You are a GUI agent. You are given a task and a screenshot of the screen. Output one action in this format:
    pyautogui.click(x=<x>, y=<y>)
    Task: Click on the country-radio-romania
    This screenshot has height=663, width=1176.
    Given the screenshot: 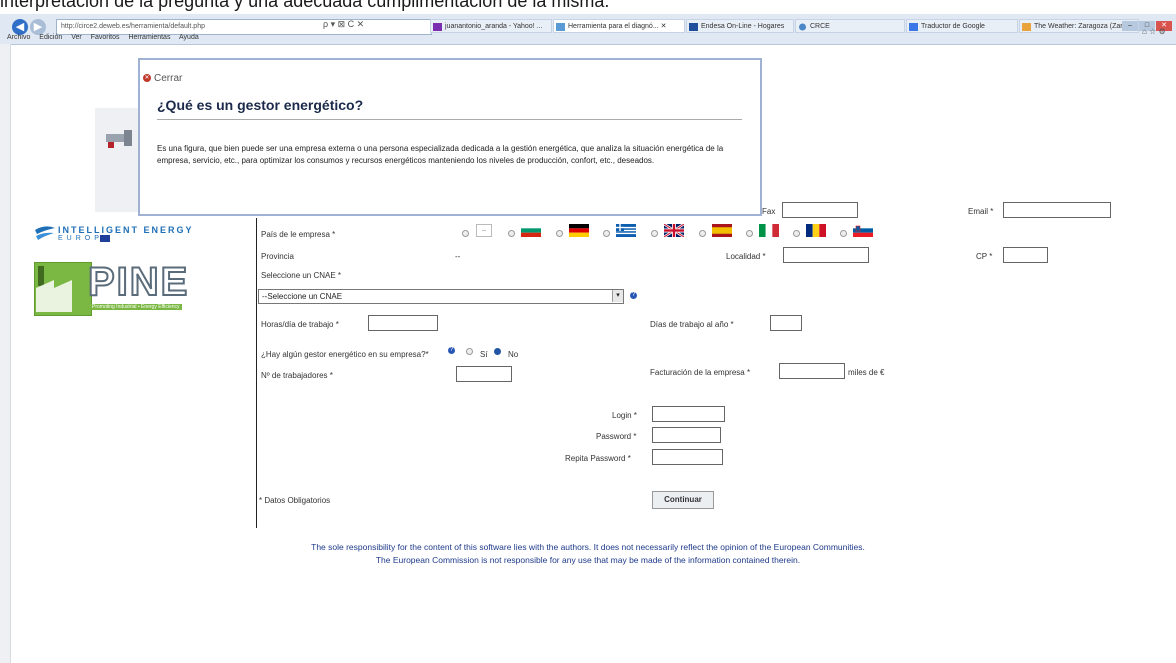 What is the action you would take?
    pyautogui.click(x=796, y=233)
    